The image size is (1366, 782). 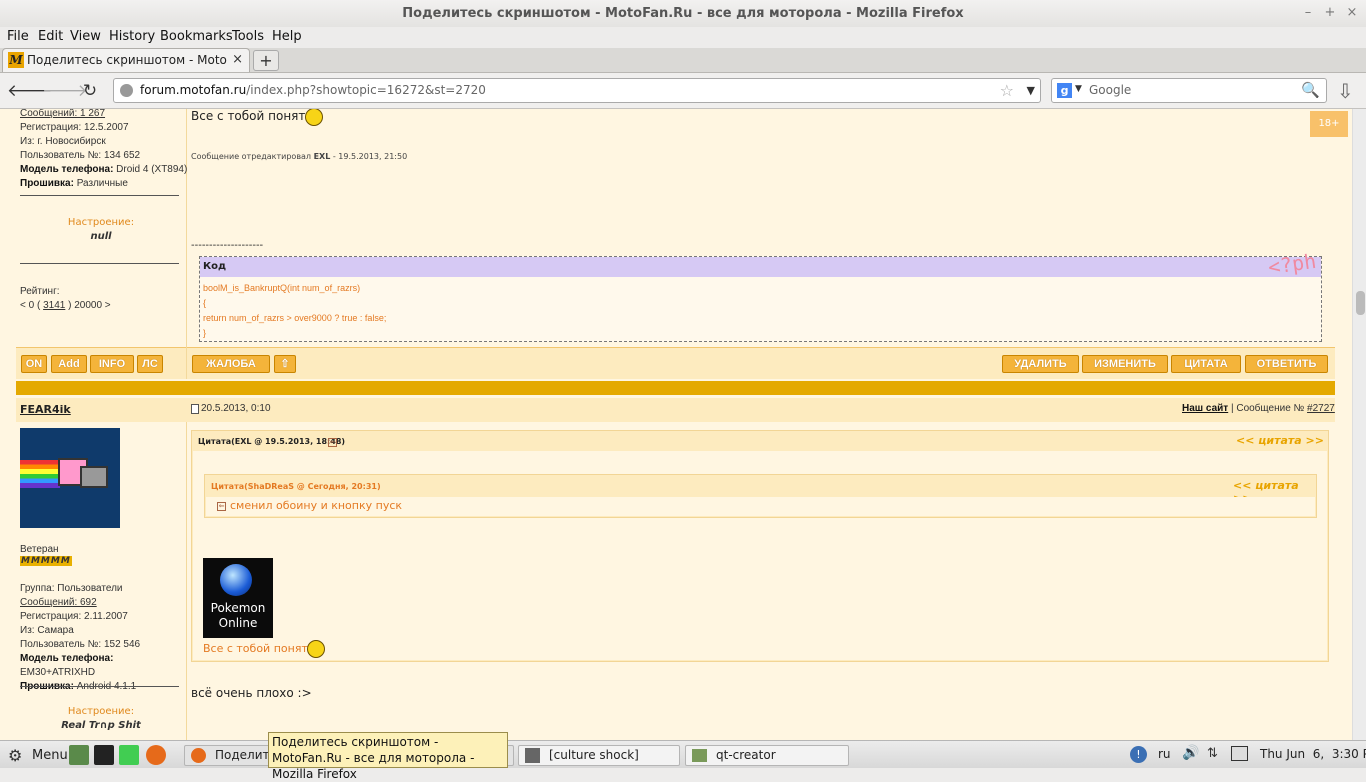 What do you see at coordinates (112, 364) in the screenshot?
I see `user-info-button: INFO` at bounding box center [112, 364].